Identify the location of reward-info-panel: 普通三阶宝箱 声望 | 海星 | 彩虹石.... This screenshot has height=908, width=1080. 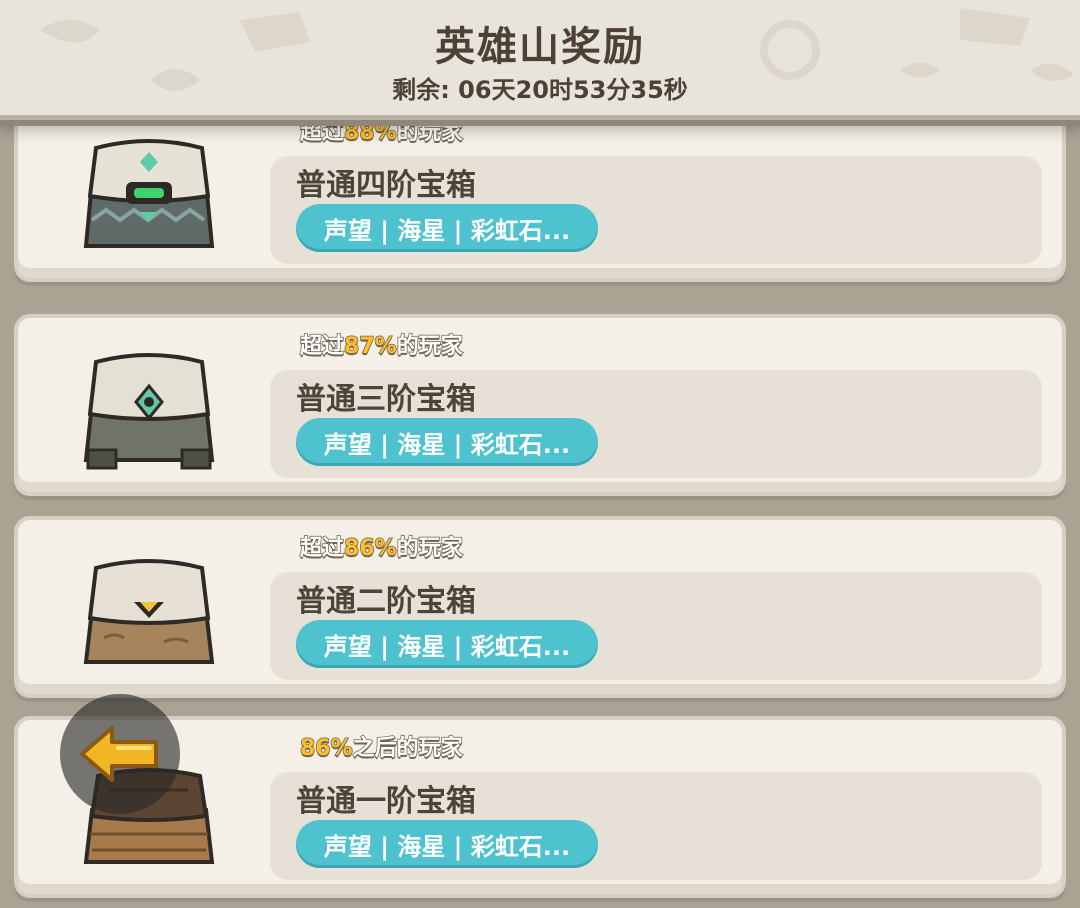
(656, 424).